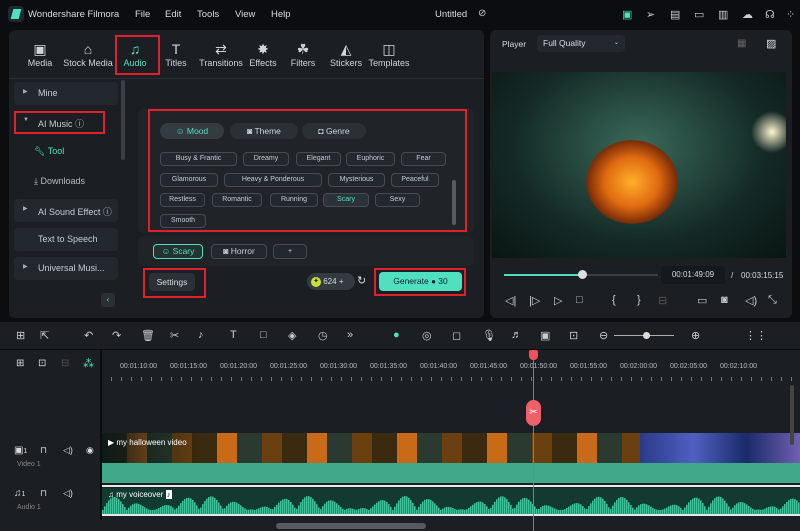 Image resolution: width=800 pixels, height=531 pixels. I want to click on snapshot-icon: ◙, so click(724, 300).